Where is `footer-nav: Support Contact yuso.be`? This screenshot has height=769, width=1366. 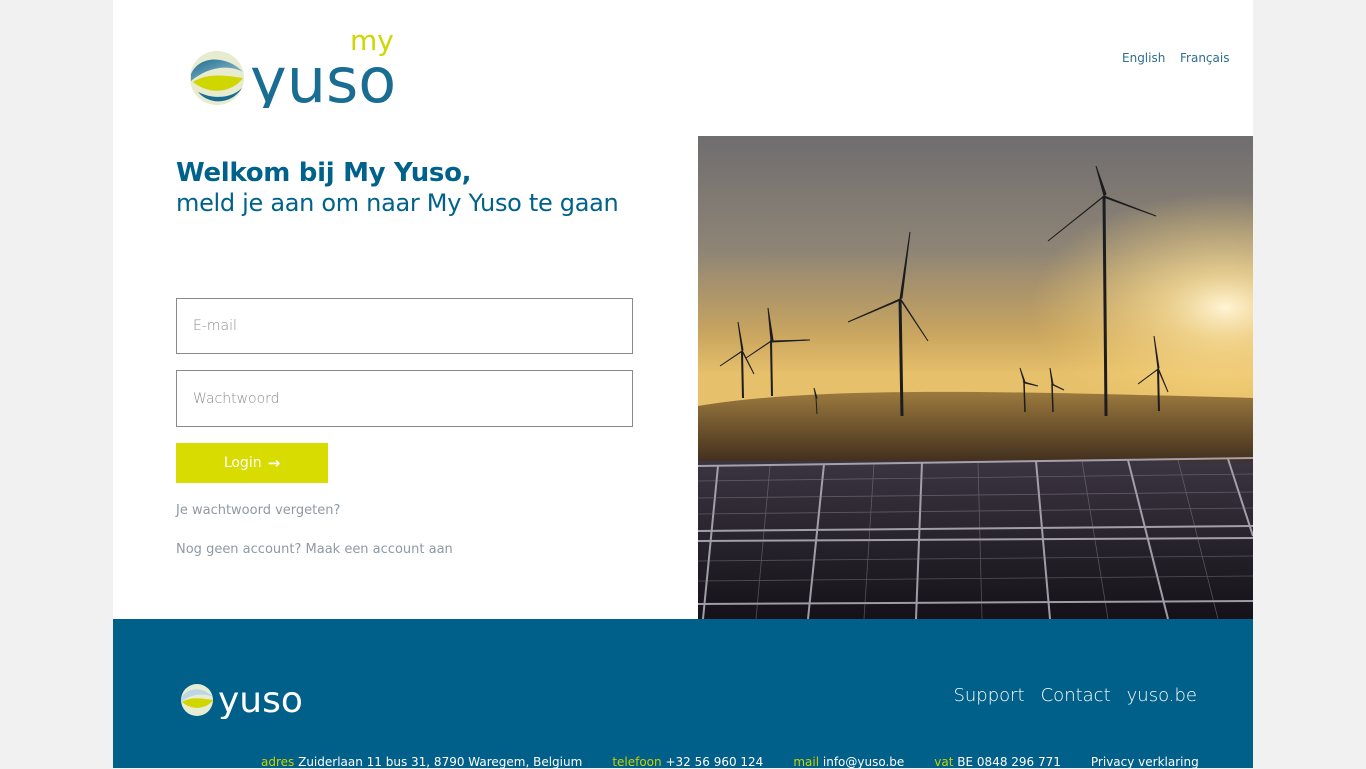
footer-nav: Support Contact yuso.be is located at coordinates (1075, 695).